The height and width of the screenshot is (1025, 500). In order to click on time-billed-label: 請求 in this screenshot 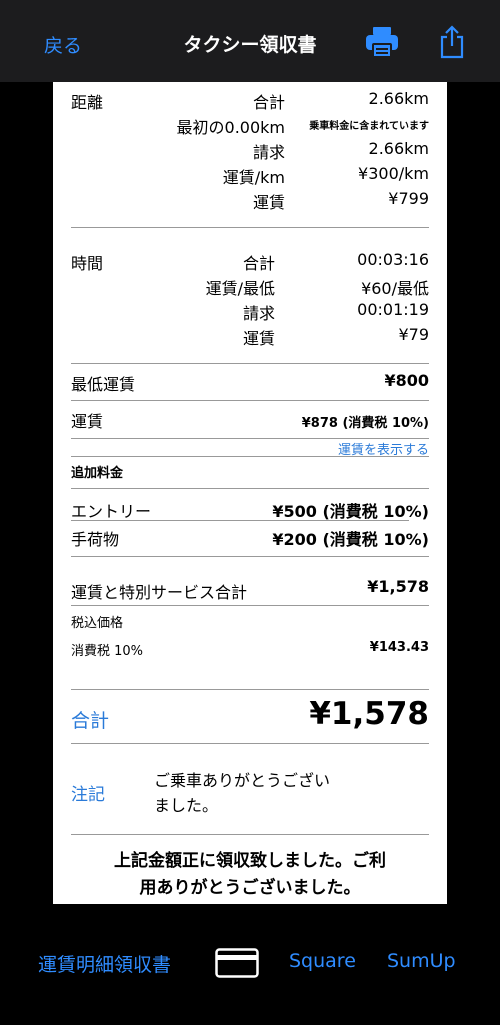, I will do `click(258, 313)`.